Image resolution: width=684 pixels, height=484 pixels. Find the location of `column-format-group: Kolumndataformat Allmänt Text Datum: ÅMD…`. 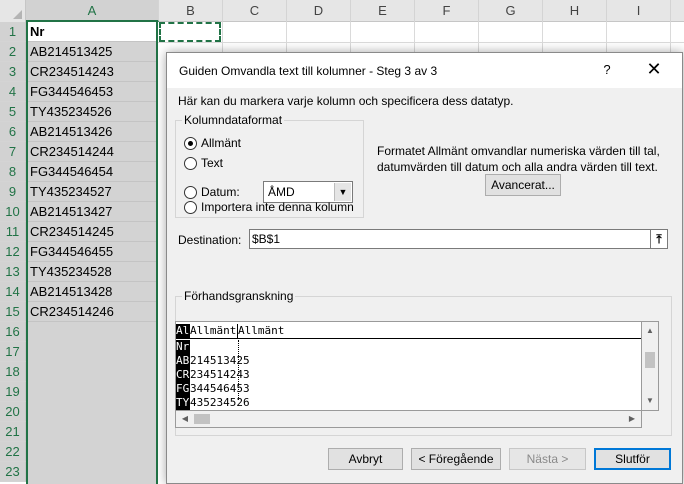

column-format-group: Kolumndataformat Allmänt Text Datum: ÅMD… is located at coordinates (269, 165).